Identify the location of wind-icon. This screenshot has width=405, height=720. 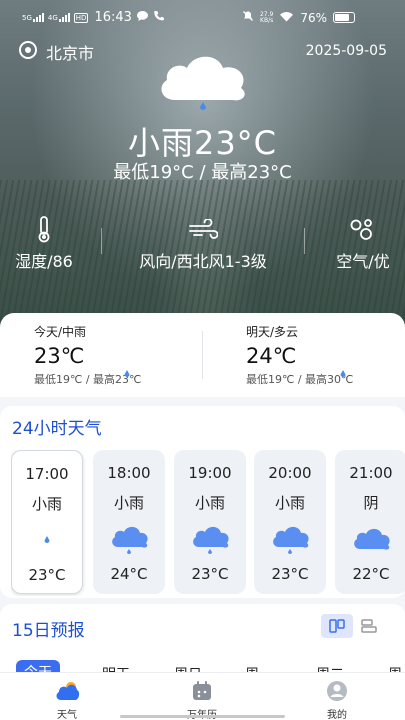
(203, 229).